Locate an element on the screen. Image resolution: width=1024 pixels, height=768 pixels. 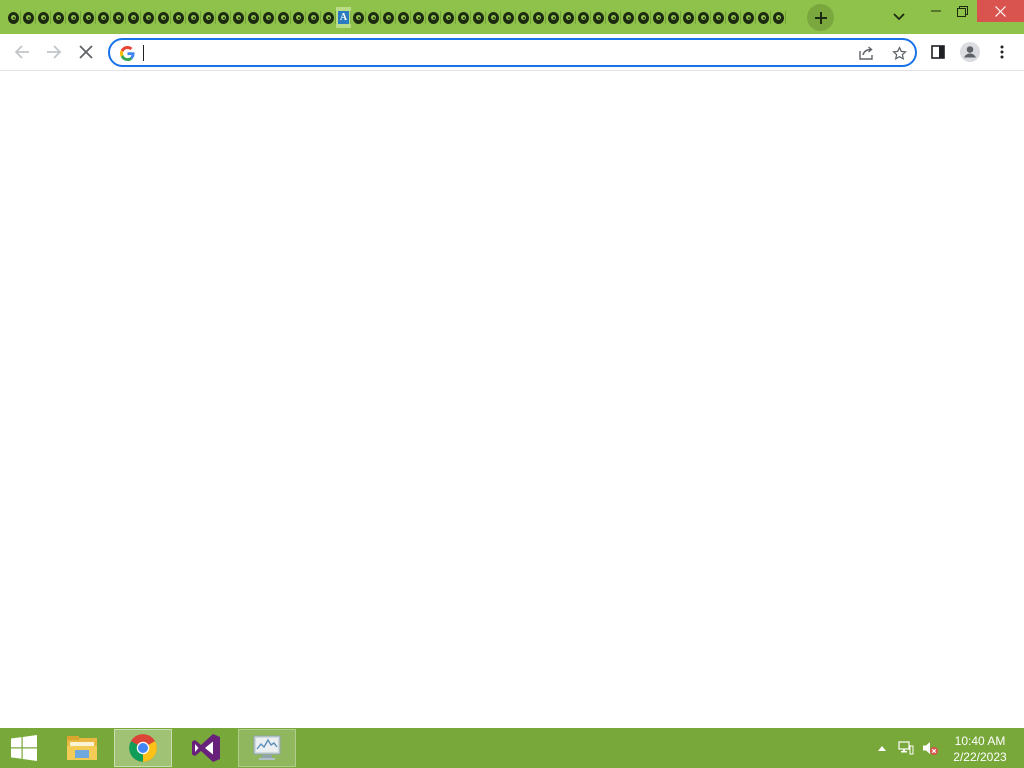
share-button is located at coordinates (867, 53).